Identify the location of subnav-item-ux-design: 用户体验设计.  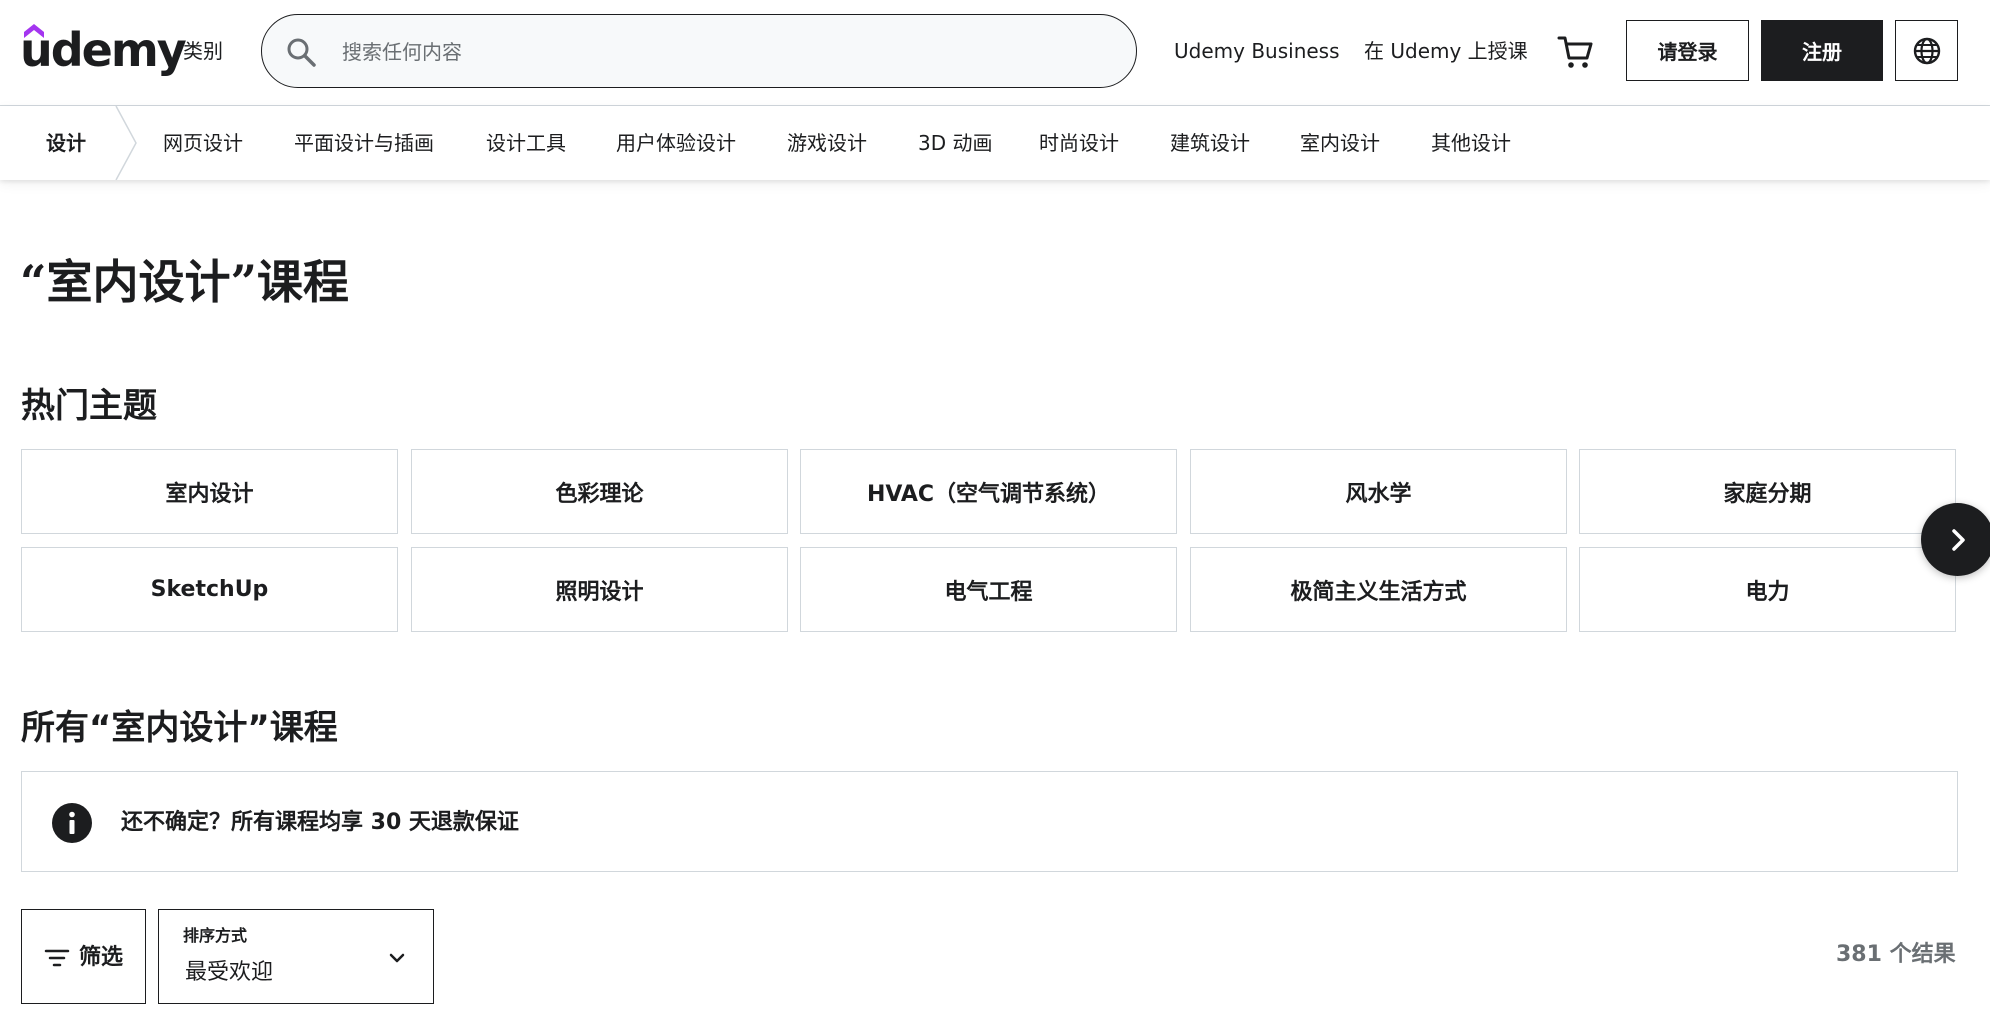
(676, 143).